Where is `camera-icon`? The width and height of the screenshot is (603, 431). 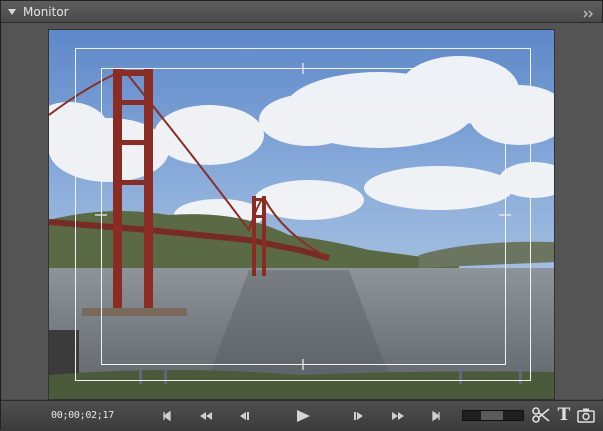 camera-icon is located at coordinates (586, 415).